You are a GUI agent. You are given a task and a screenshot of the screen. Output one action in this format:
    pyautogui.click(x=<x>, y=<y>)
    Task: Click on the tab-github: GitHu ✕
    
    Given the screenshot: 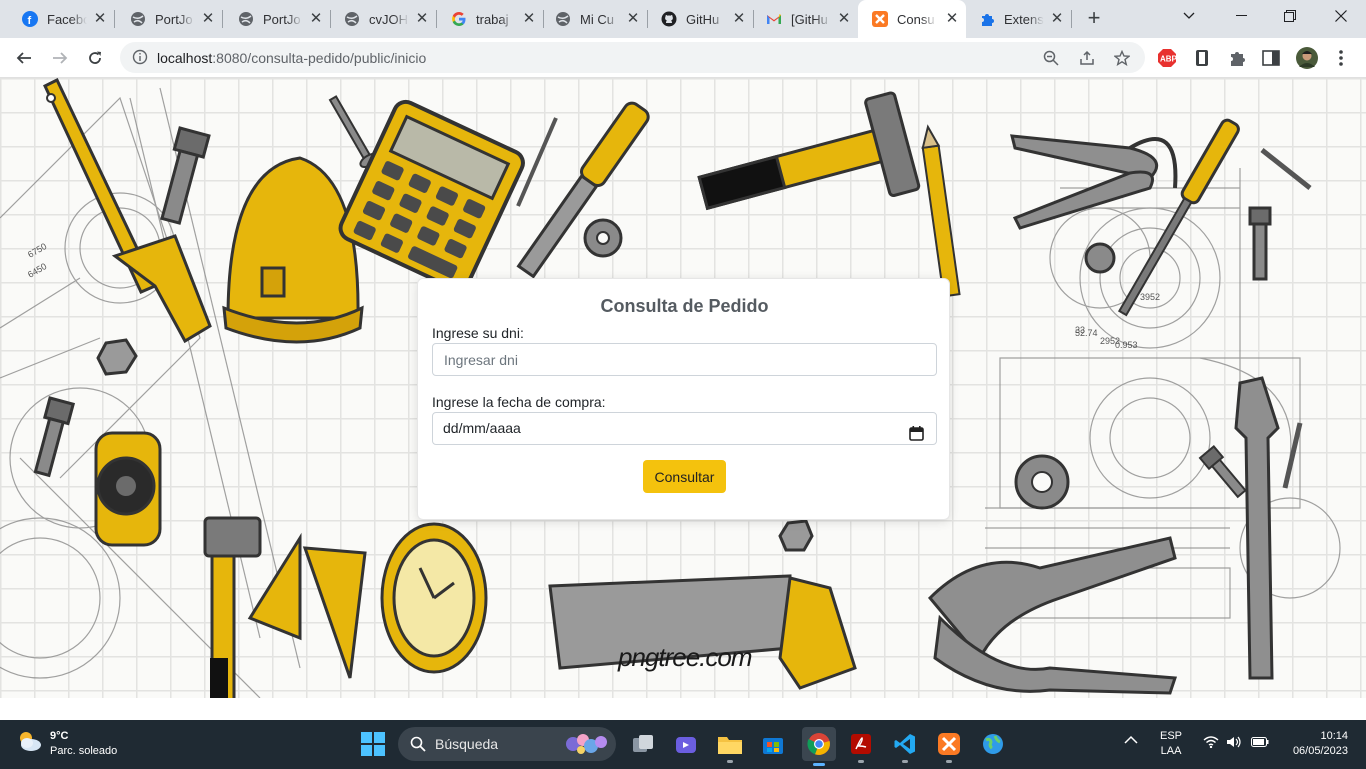 What is the action you would take?
    pyautogui.click(x=700, y=19)
    